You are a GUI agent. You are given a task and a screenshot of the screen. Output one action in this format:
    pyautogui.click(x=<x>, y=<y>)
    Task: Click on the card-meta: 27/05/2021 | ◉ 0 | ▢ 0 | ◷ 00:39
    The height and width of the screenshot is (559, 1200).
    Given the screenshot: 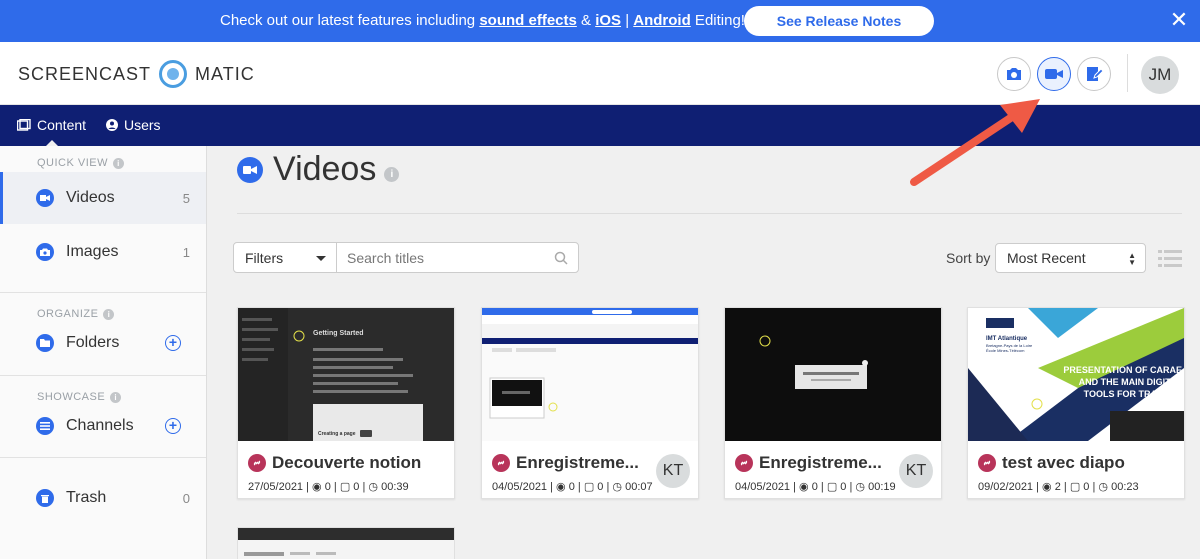 What is the action you would take?
    pyautogui.click(x=328, y=487)
    